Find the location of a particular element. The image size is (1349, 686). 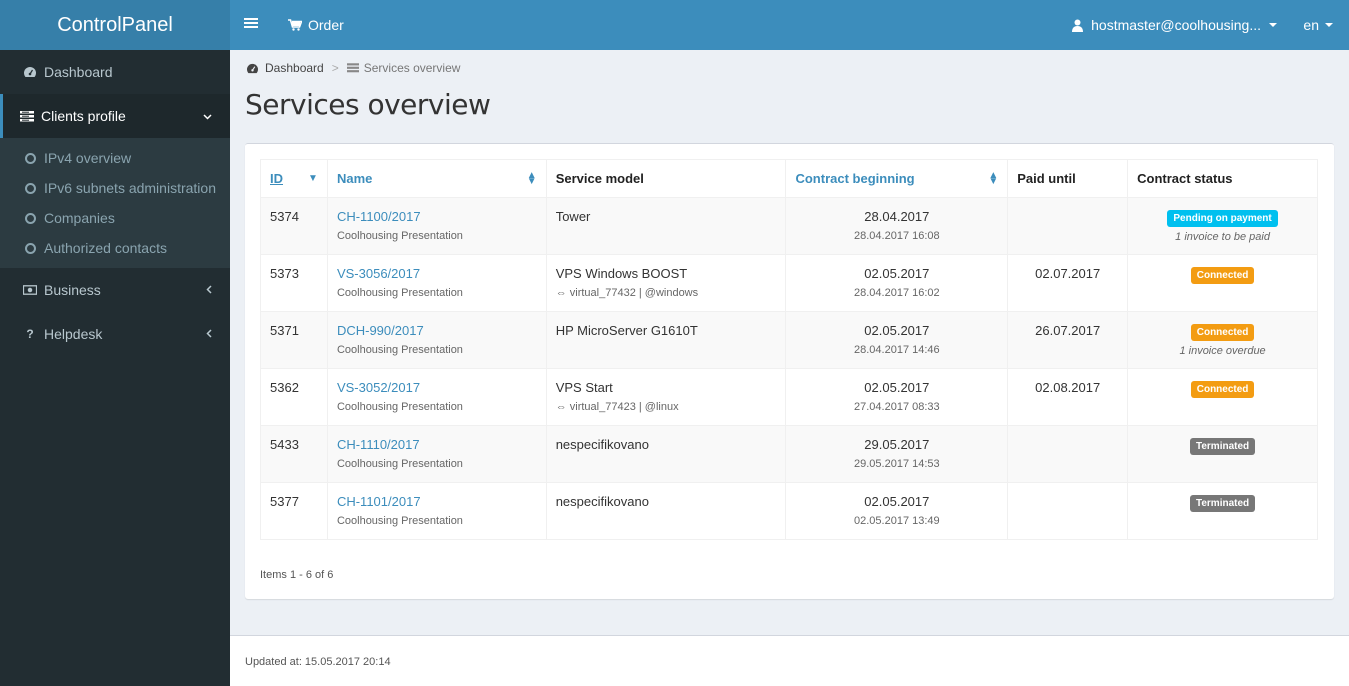

hamburger-icon is located at coordinates (251, 25).